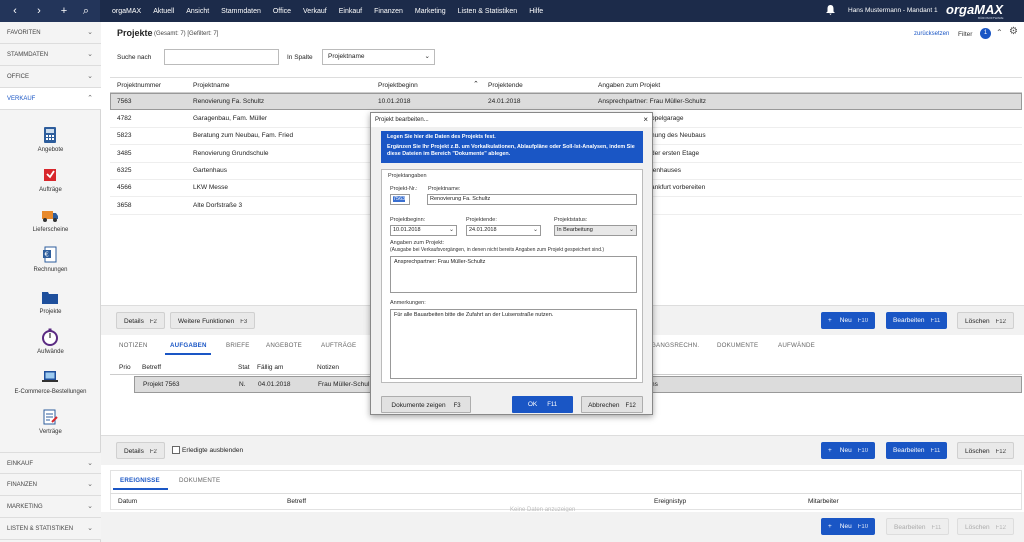  I want to click on section-label: LISTEN & STATISTIKEN, so click(40, 529).